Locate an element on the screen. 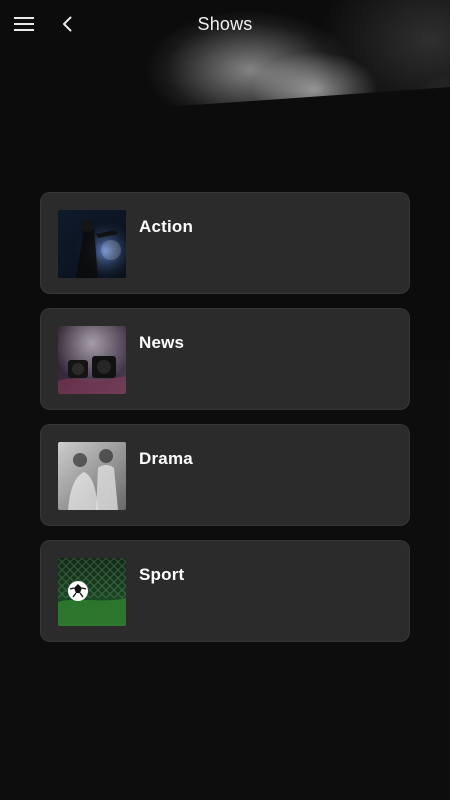  action-image is located at coordinates (92, 244).